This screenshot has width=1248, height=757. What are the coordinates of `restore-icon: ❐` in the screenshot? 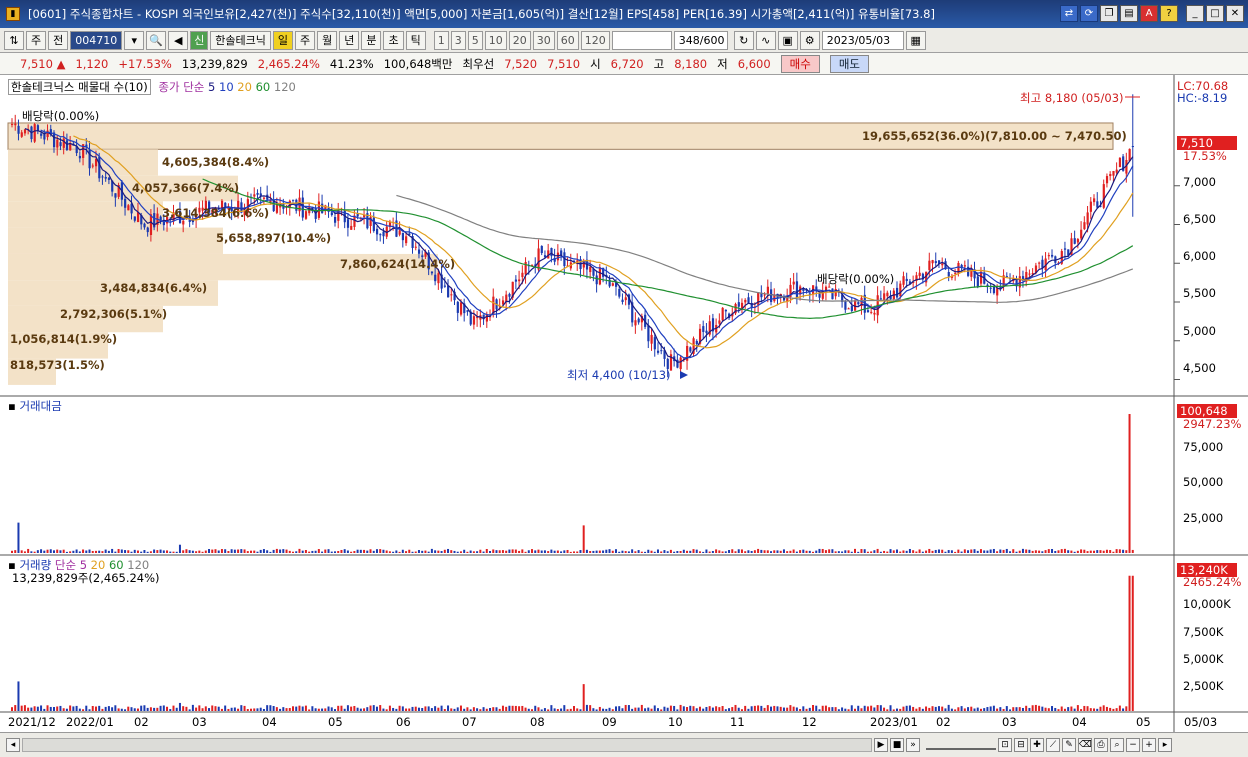 It's located at (1109, 13).